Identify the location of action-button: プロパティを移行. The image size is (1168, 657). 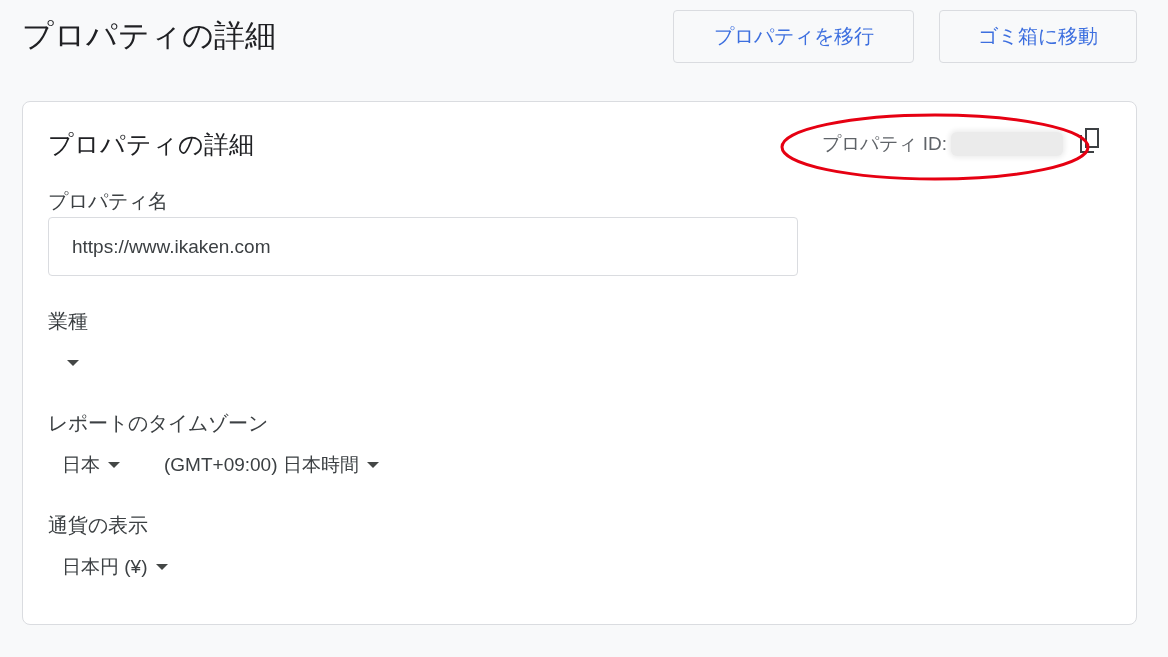
(793, 36).